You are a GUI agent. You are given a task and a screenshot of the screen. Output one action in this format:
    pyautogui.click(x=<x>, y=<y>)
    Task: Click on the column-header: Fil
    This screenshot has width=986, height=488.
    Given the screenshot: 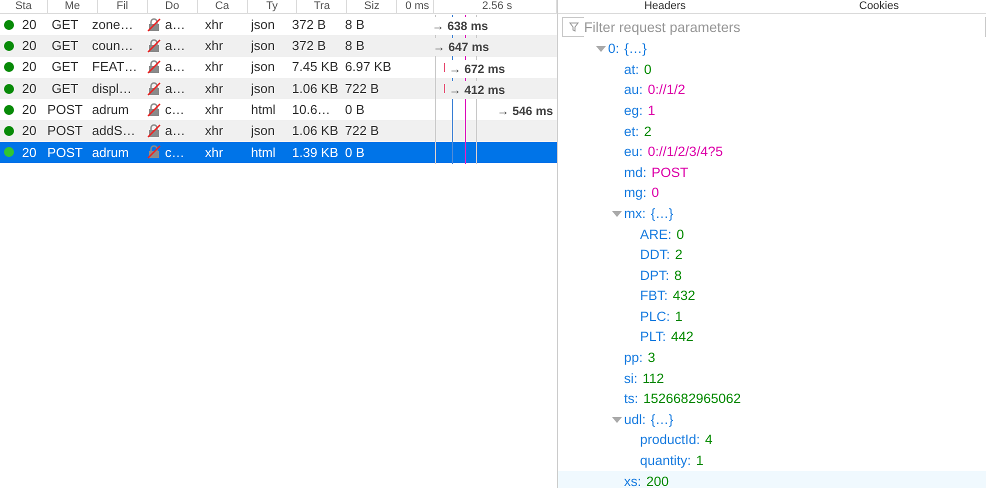 What is the action you would take?
    pyautogui.click(x=122, y=6)
    